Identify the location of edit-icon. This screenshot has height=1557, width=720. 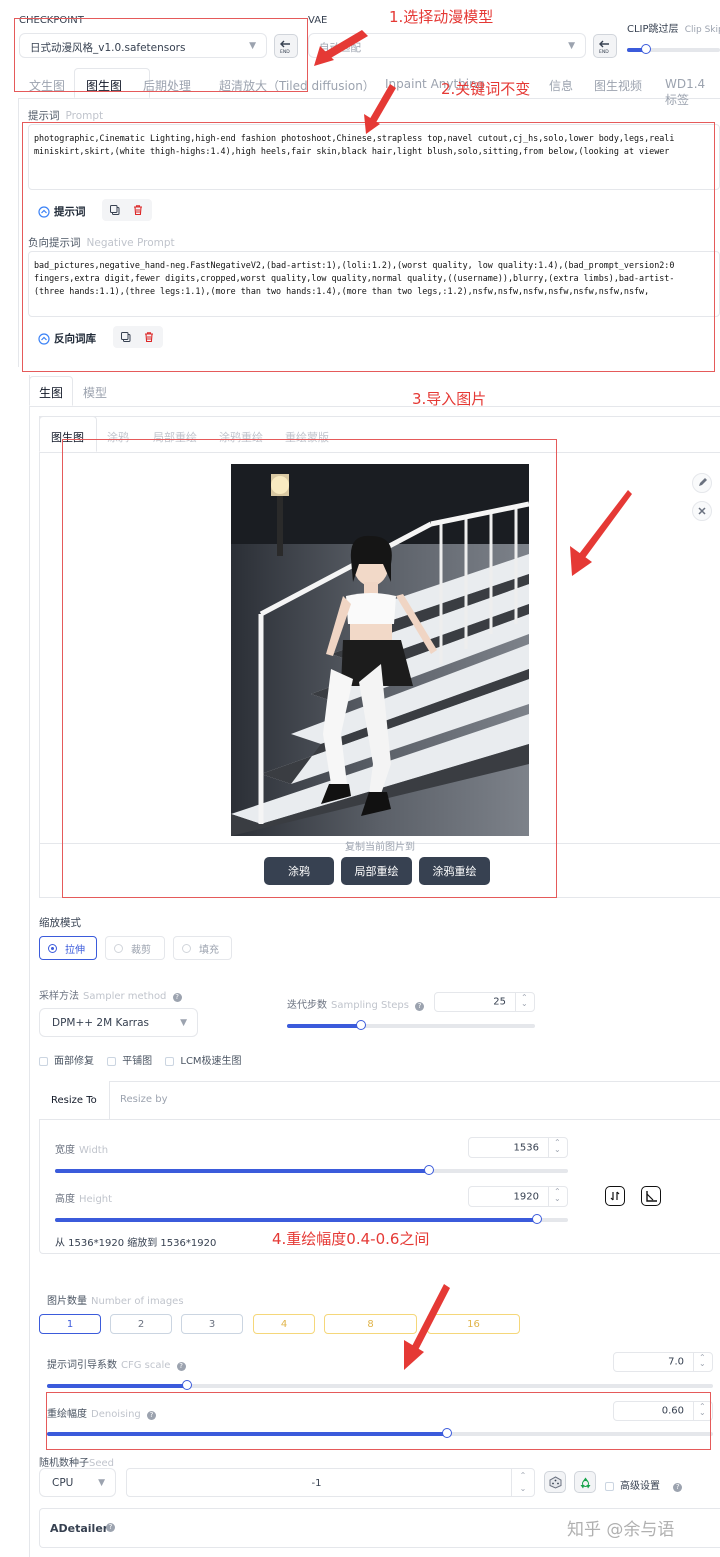
(702, 483).